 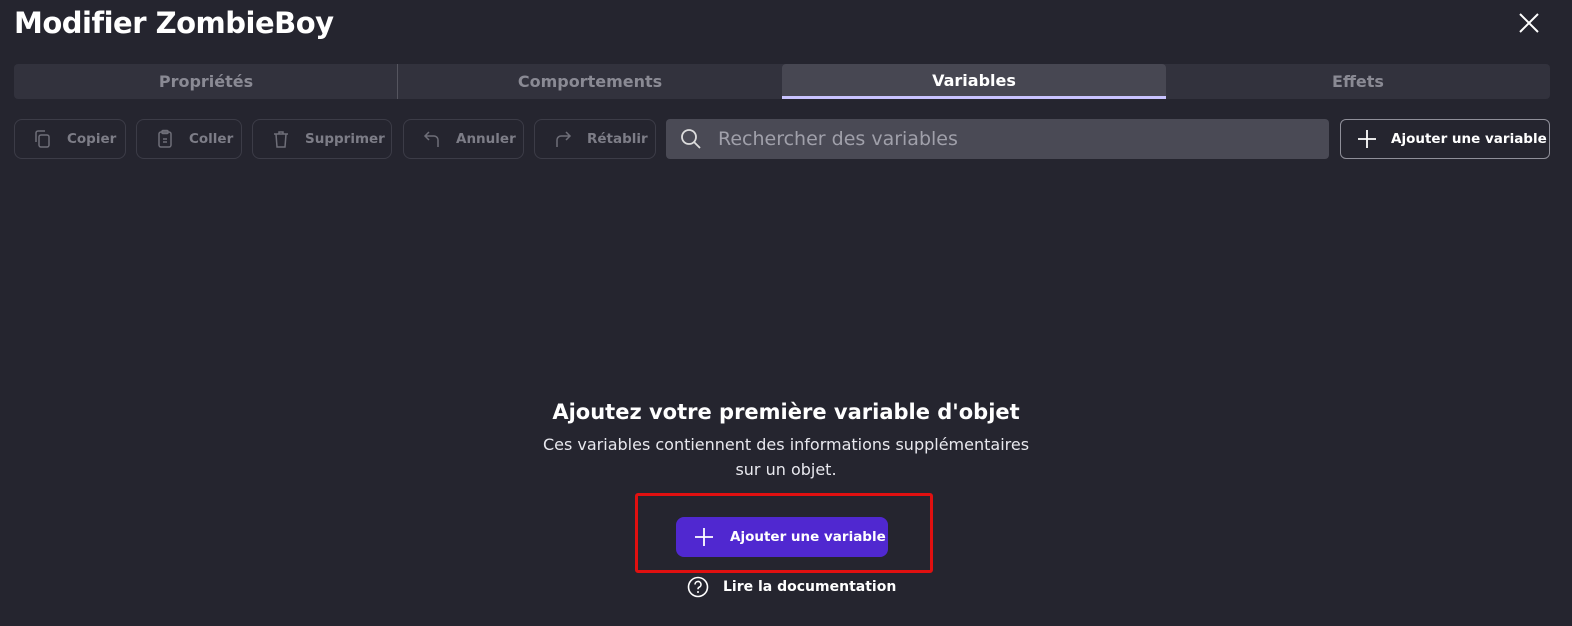 What do you see at coordinates (92, 139) in the screenshot?
I see `copy-label: Copier` at bounding box center [92, 139].